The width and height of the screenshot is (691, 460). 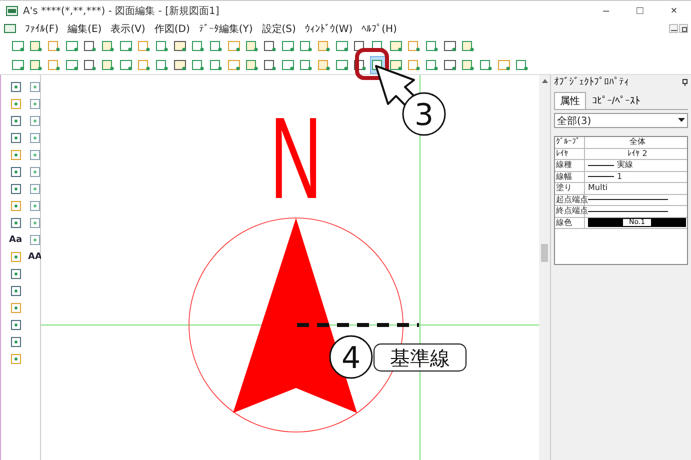 What do you see at coordinates (591, 82) in the screenshot?
I see `panel-title: ｵﾌﾞｼﾞｪｸﾄﾌﾟﾛﾊﾟﾃｨ` at bounding box center [591, 82].